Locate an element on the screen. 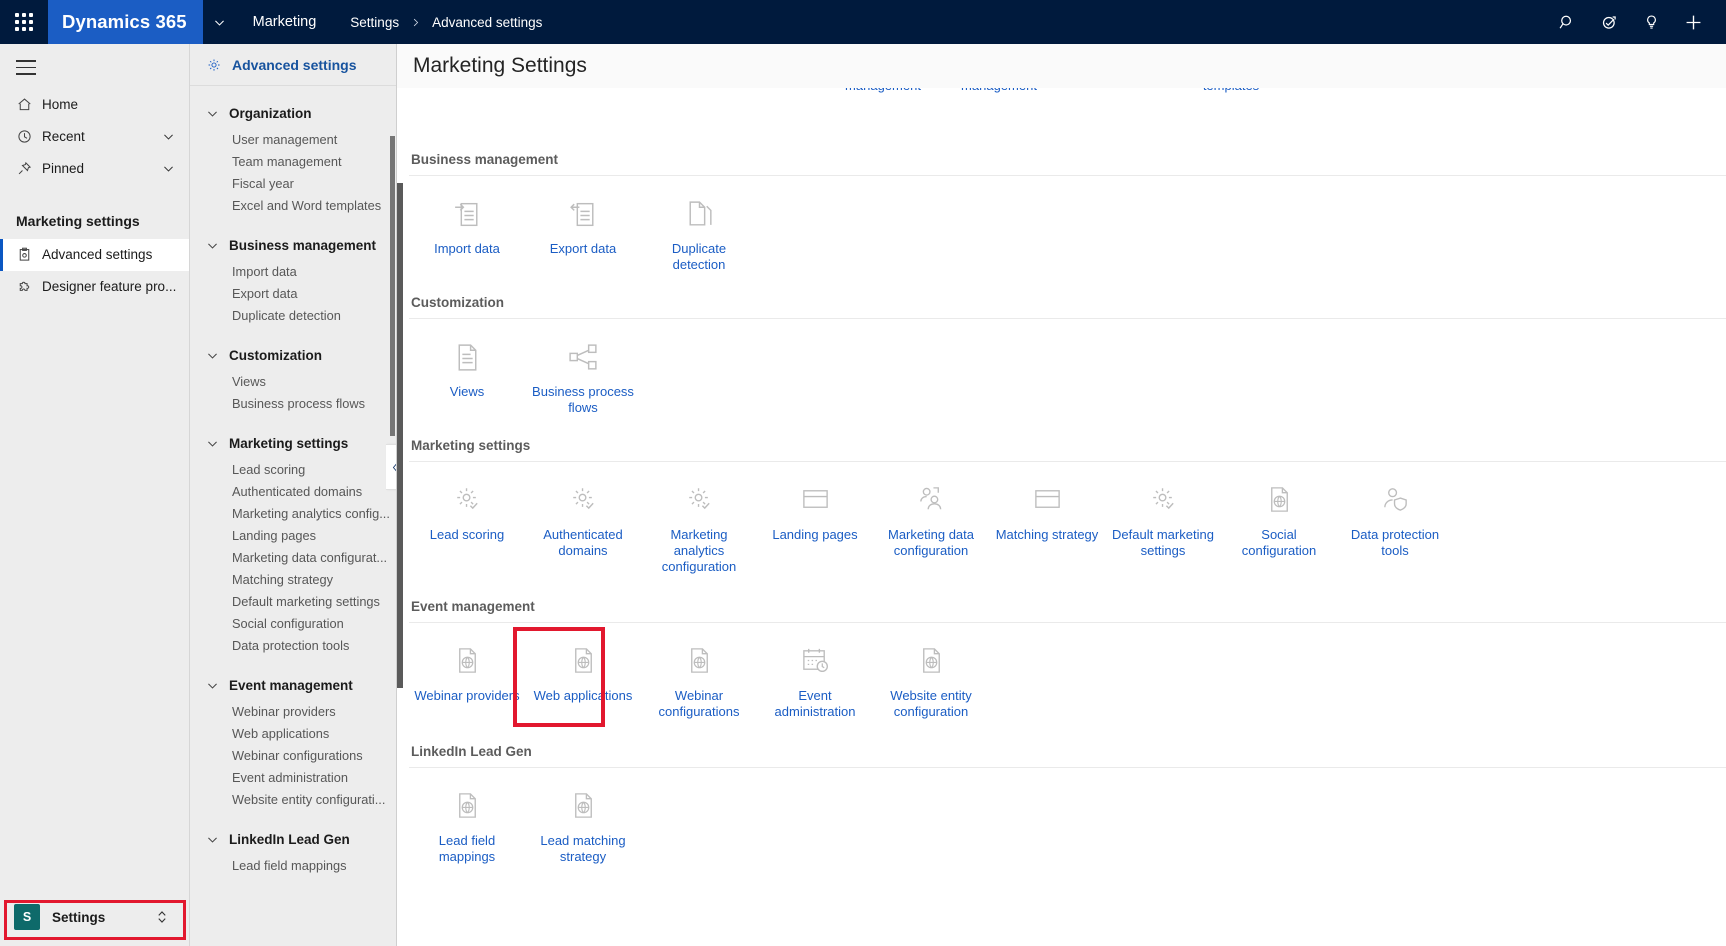  tile-marketing-analytics-configuration: Marketing analytics configuration is located at coordinates (699, 523).